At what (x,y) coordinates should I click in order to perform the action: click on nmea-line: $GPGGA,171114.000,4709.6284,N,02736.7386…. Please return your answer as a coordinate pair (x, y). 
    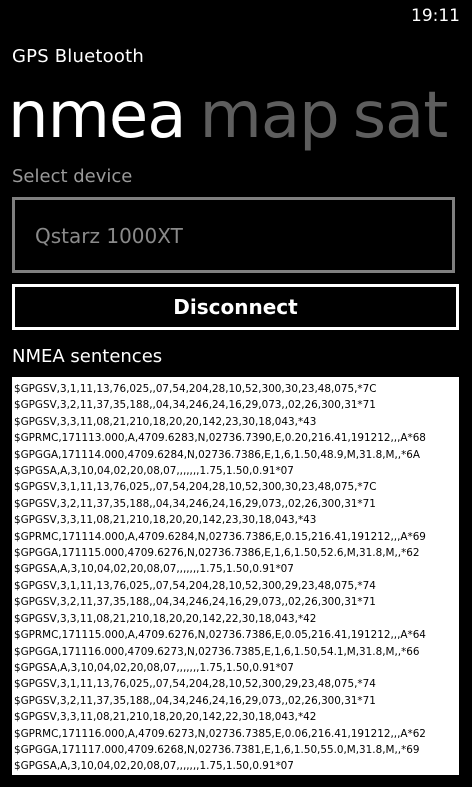
    Looking at the image, I should click on (217, 454).